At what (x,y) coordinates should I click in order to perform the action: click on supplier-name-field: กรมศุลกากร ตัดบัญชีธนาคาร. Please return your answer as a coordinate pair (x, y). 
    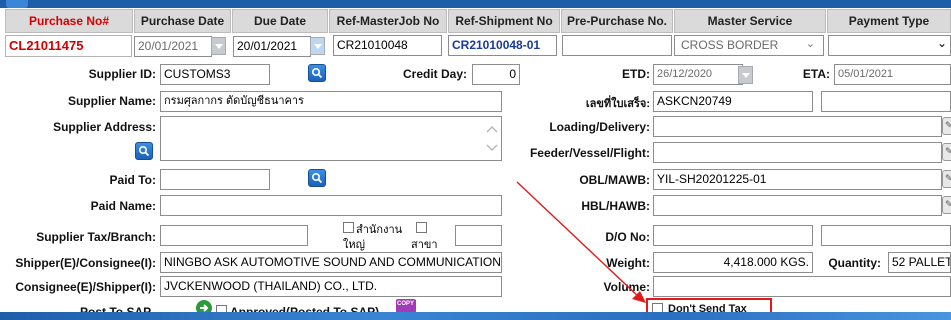
    Looking at the image, I should click on (331, 101).